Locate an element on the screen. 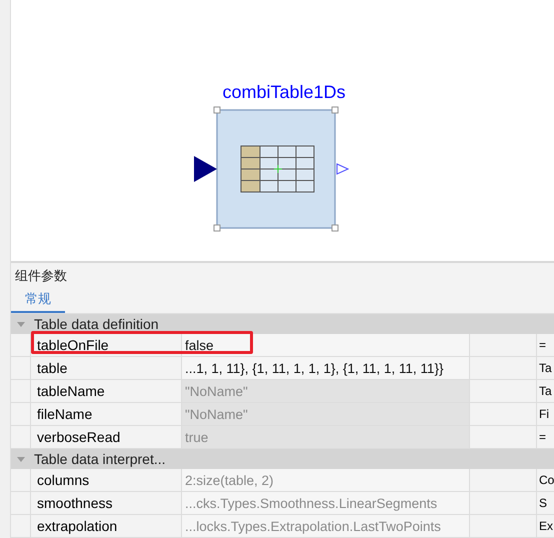  parameter-description: S is located at coordinates (543, 503).